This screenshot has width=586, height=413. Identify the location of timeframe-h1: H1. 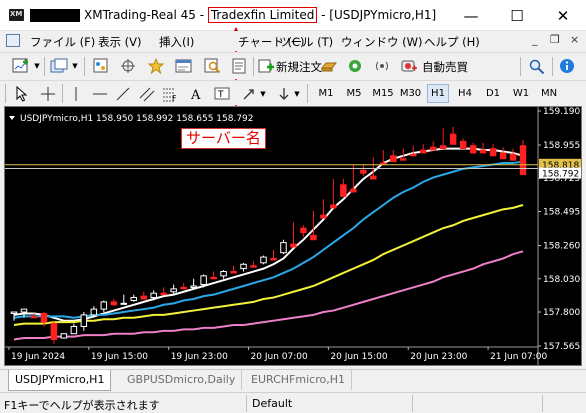
(438, 93).